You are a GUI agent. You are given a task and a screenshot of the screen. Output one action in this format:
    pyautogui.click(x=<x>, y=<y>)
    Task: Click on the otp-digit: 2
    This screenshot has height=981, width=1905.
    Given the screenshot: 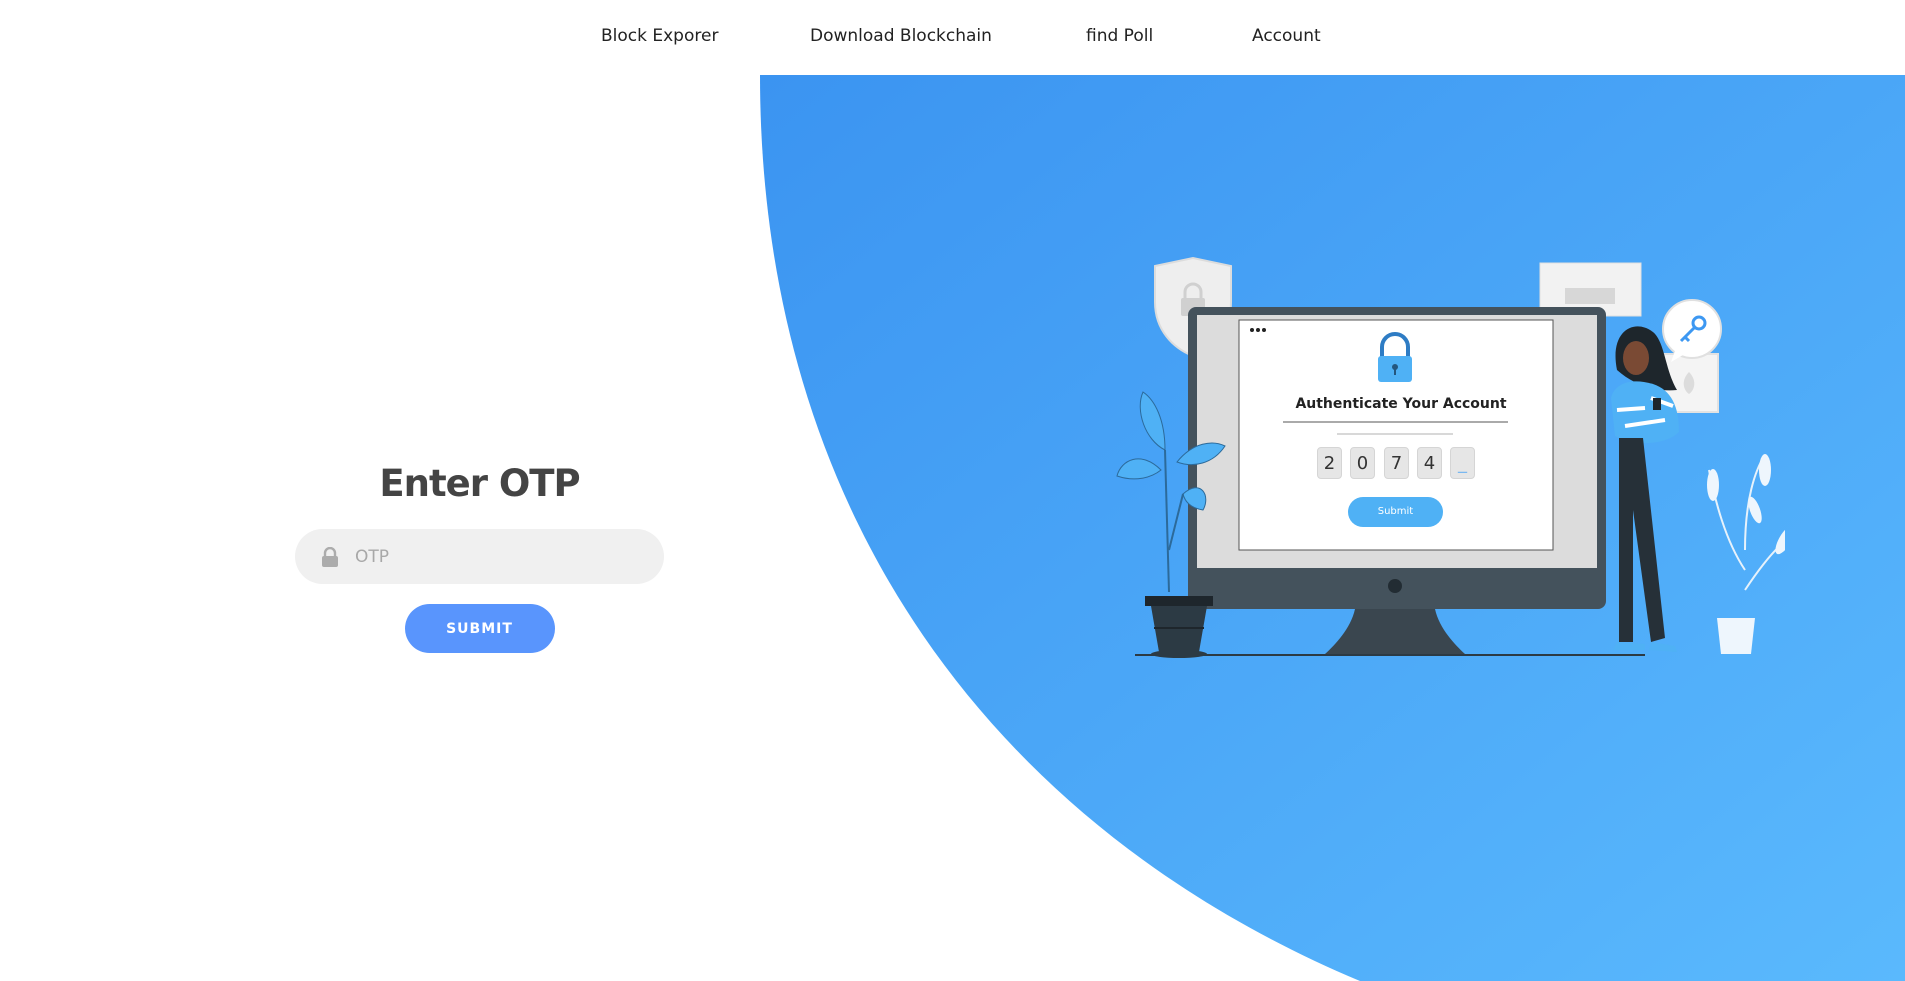 What is the action you would take?
    pyautogui.click(x=1329, y=463)
    